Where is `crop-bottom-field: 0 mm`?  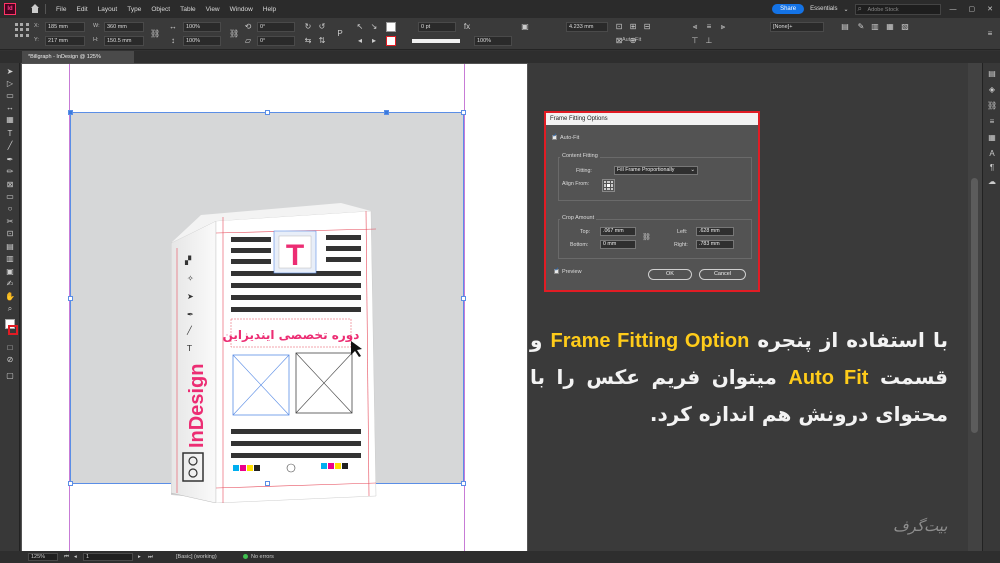 crop-bottom-field: 0 mm is located at coordinates (618, 244).